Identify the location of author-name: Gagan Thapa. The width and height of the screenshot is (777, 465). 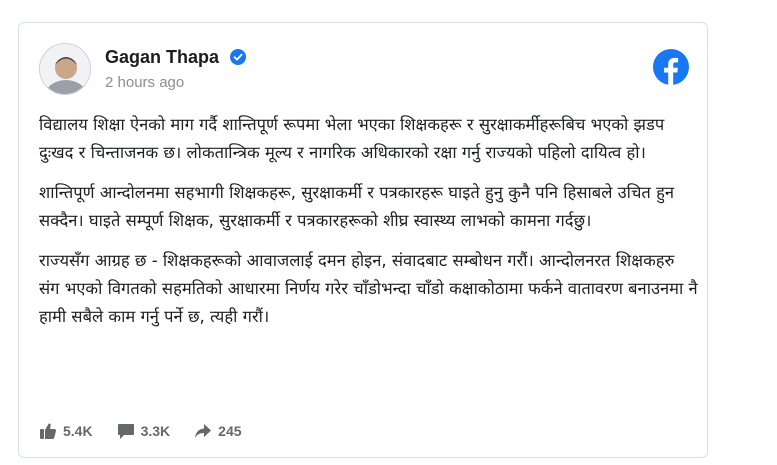
(176, 57).